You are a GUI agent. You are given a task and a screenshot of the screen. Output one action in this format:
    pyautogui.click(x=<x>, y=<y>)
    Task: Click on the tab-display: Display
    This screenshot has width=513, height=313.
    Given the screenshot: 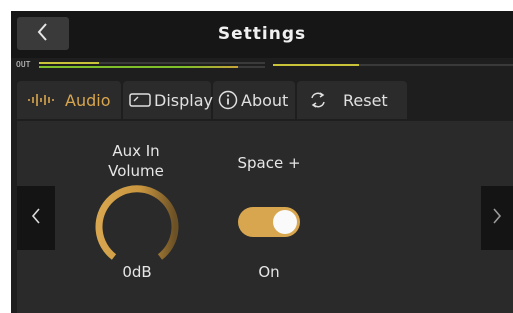 What is the action you would take?
    pyautogui.click(x=168, y=100)
    